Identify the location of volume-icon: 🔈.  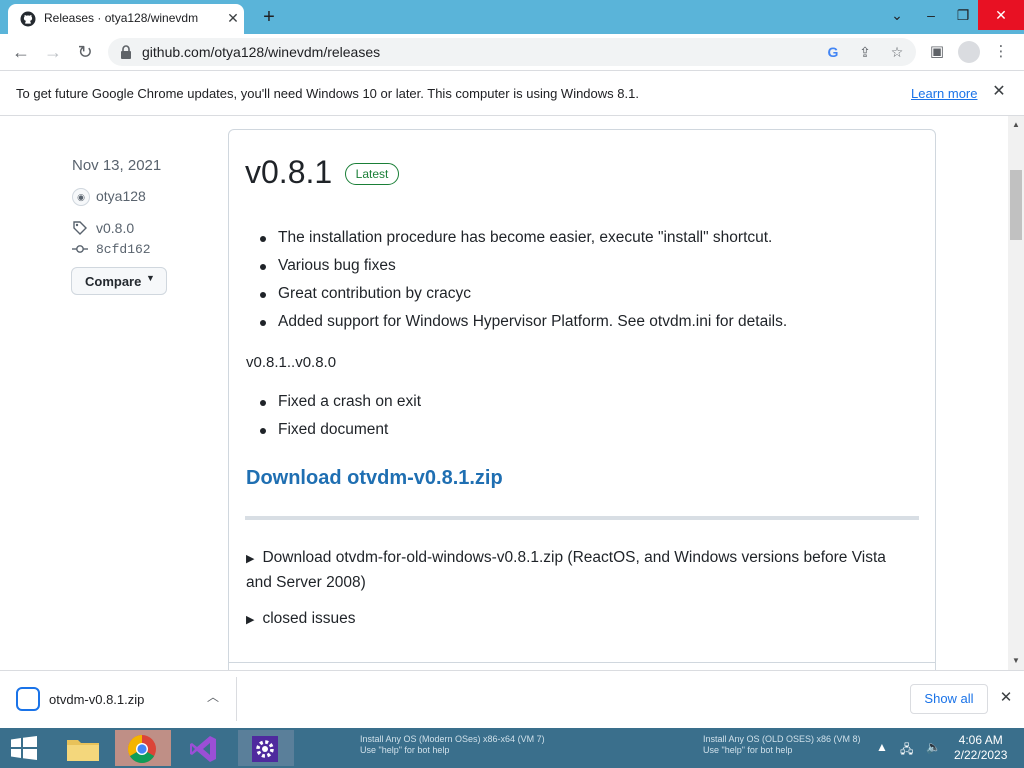
(933, 747).